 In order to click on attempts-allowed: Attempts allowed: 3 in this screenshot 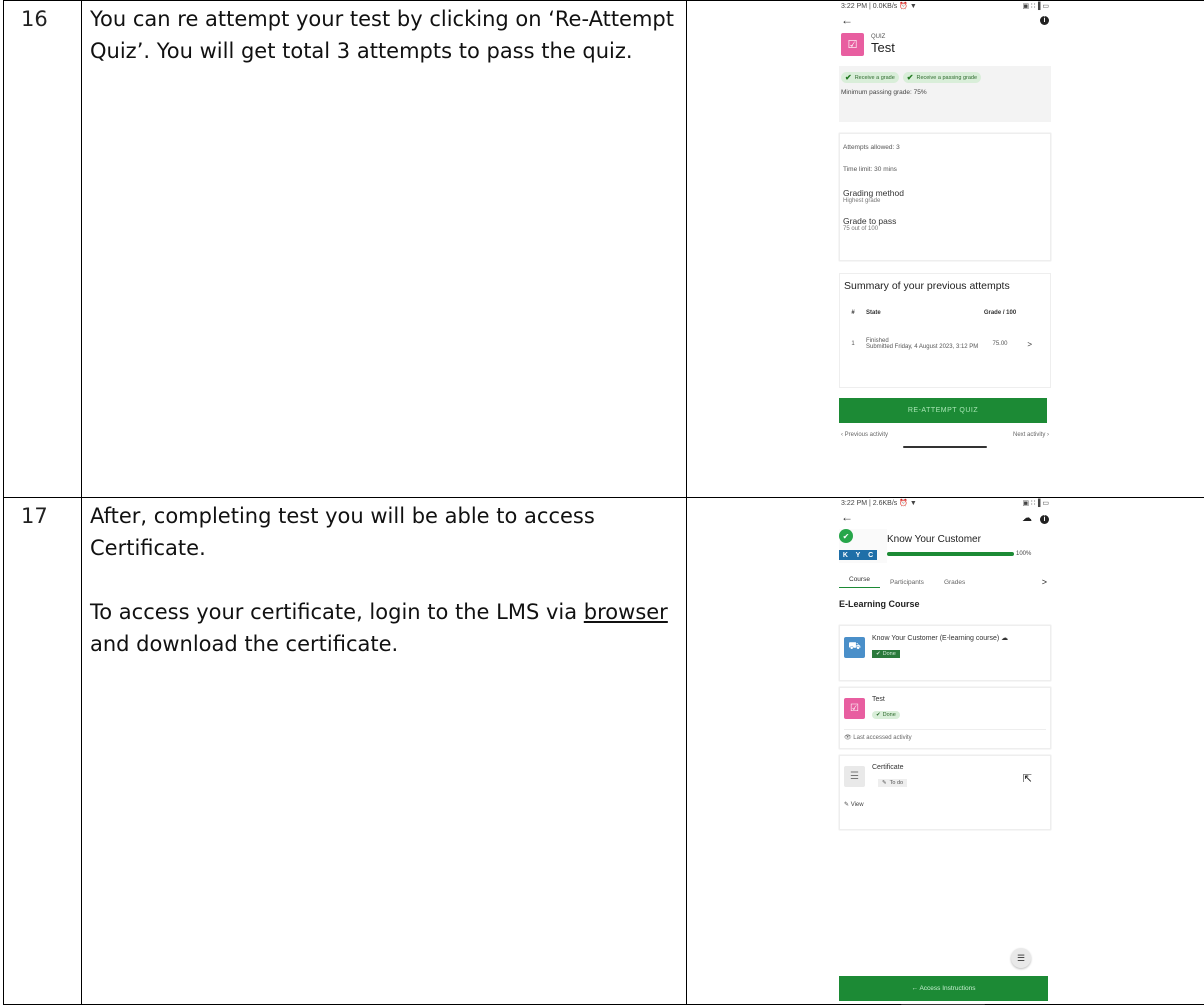, I will do `click(871, 147)`.